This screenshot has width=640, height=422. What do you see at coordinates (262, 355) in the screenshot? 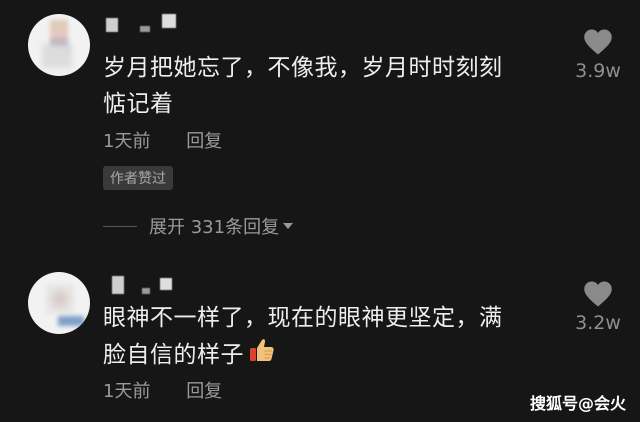
I see `thumbs-up-emoji` at bounding box center [262, 355].